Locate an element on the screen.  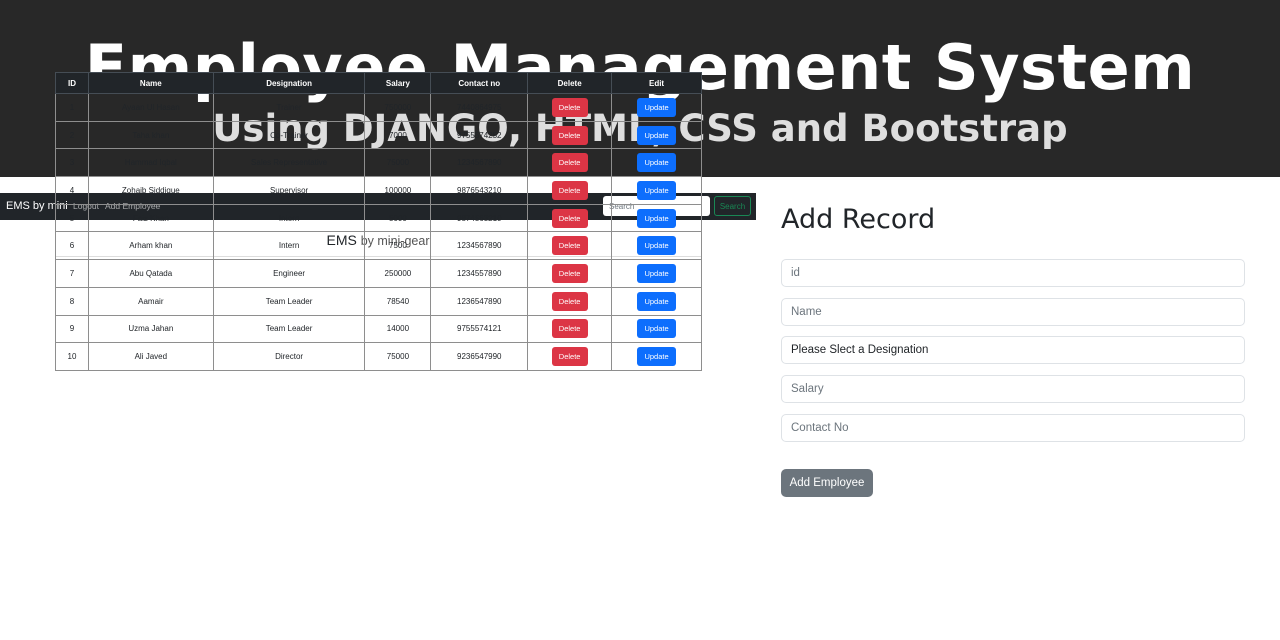
id-field is located at coordinates (1013, 273).